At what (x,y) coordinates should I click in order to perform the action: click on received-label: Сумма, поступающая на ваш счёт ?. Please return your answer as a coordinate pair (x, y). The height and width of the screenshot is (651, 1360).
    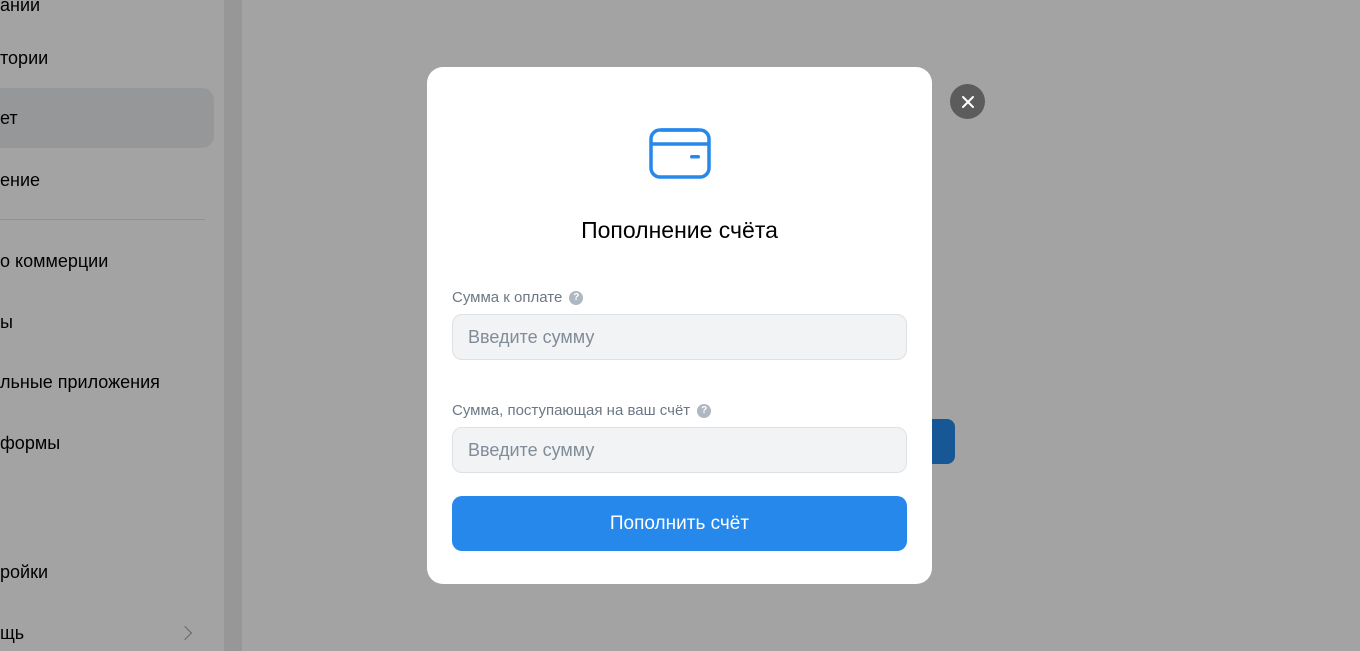
    Looking at the image, I should click on (582, 410).